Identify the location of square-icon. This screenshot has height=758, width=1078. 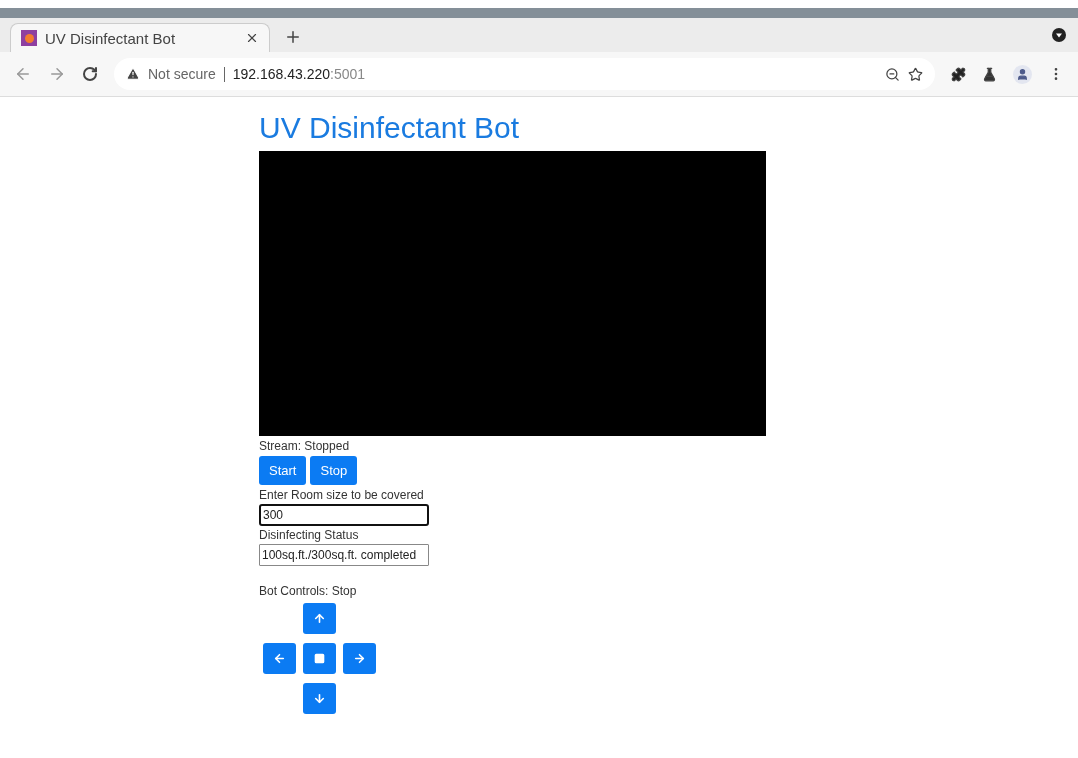
(319, 658).